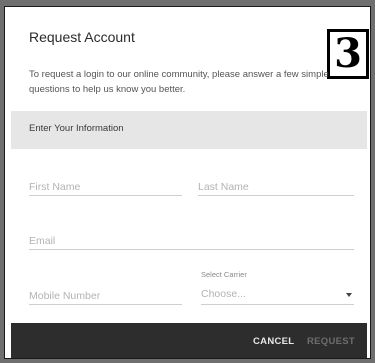 This screenshot has width=375, height=363. I want to click on first-name-input, so click(105, 187).